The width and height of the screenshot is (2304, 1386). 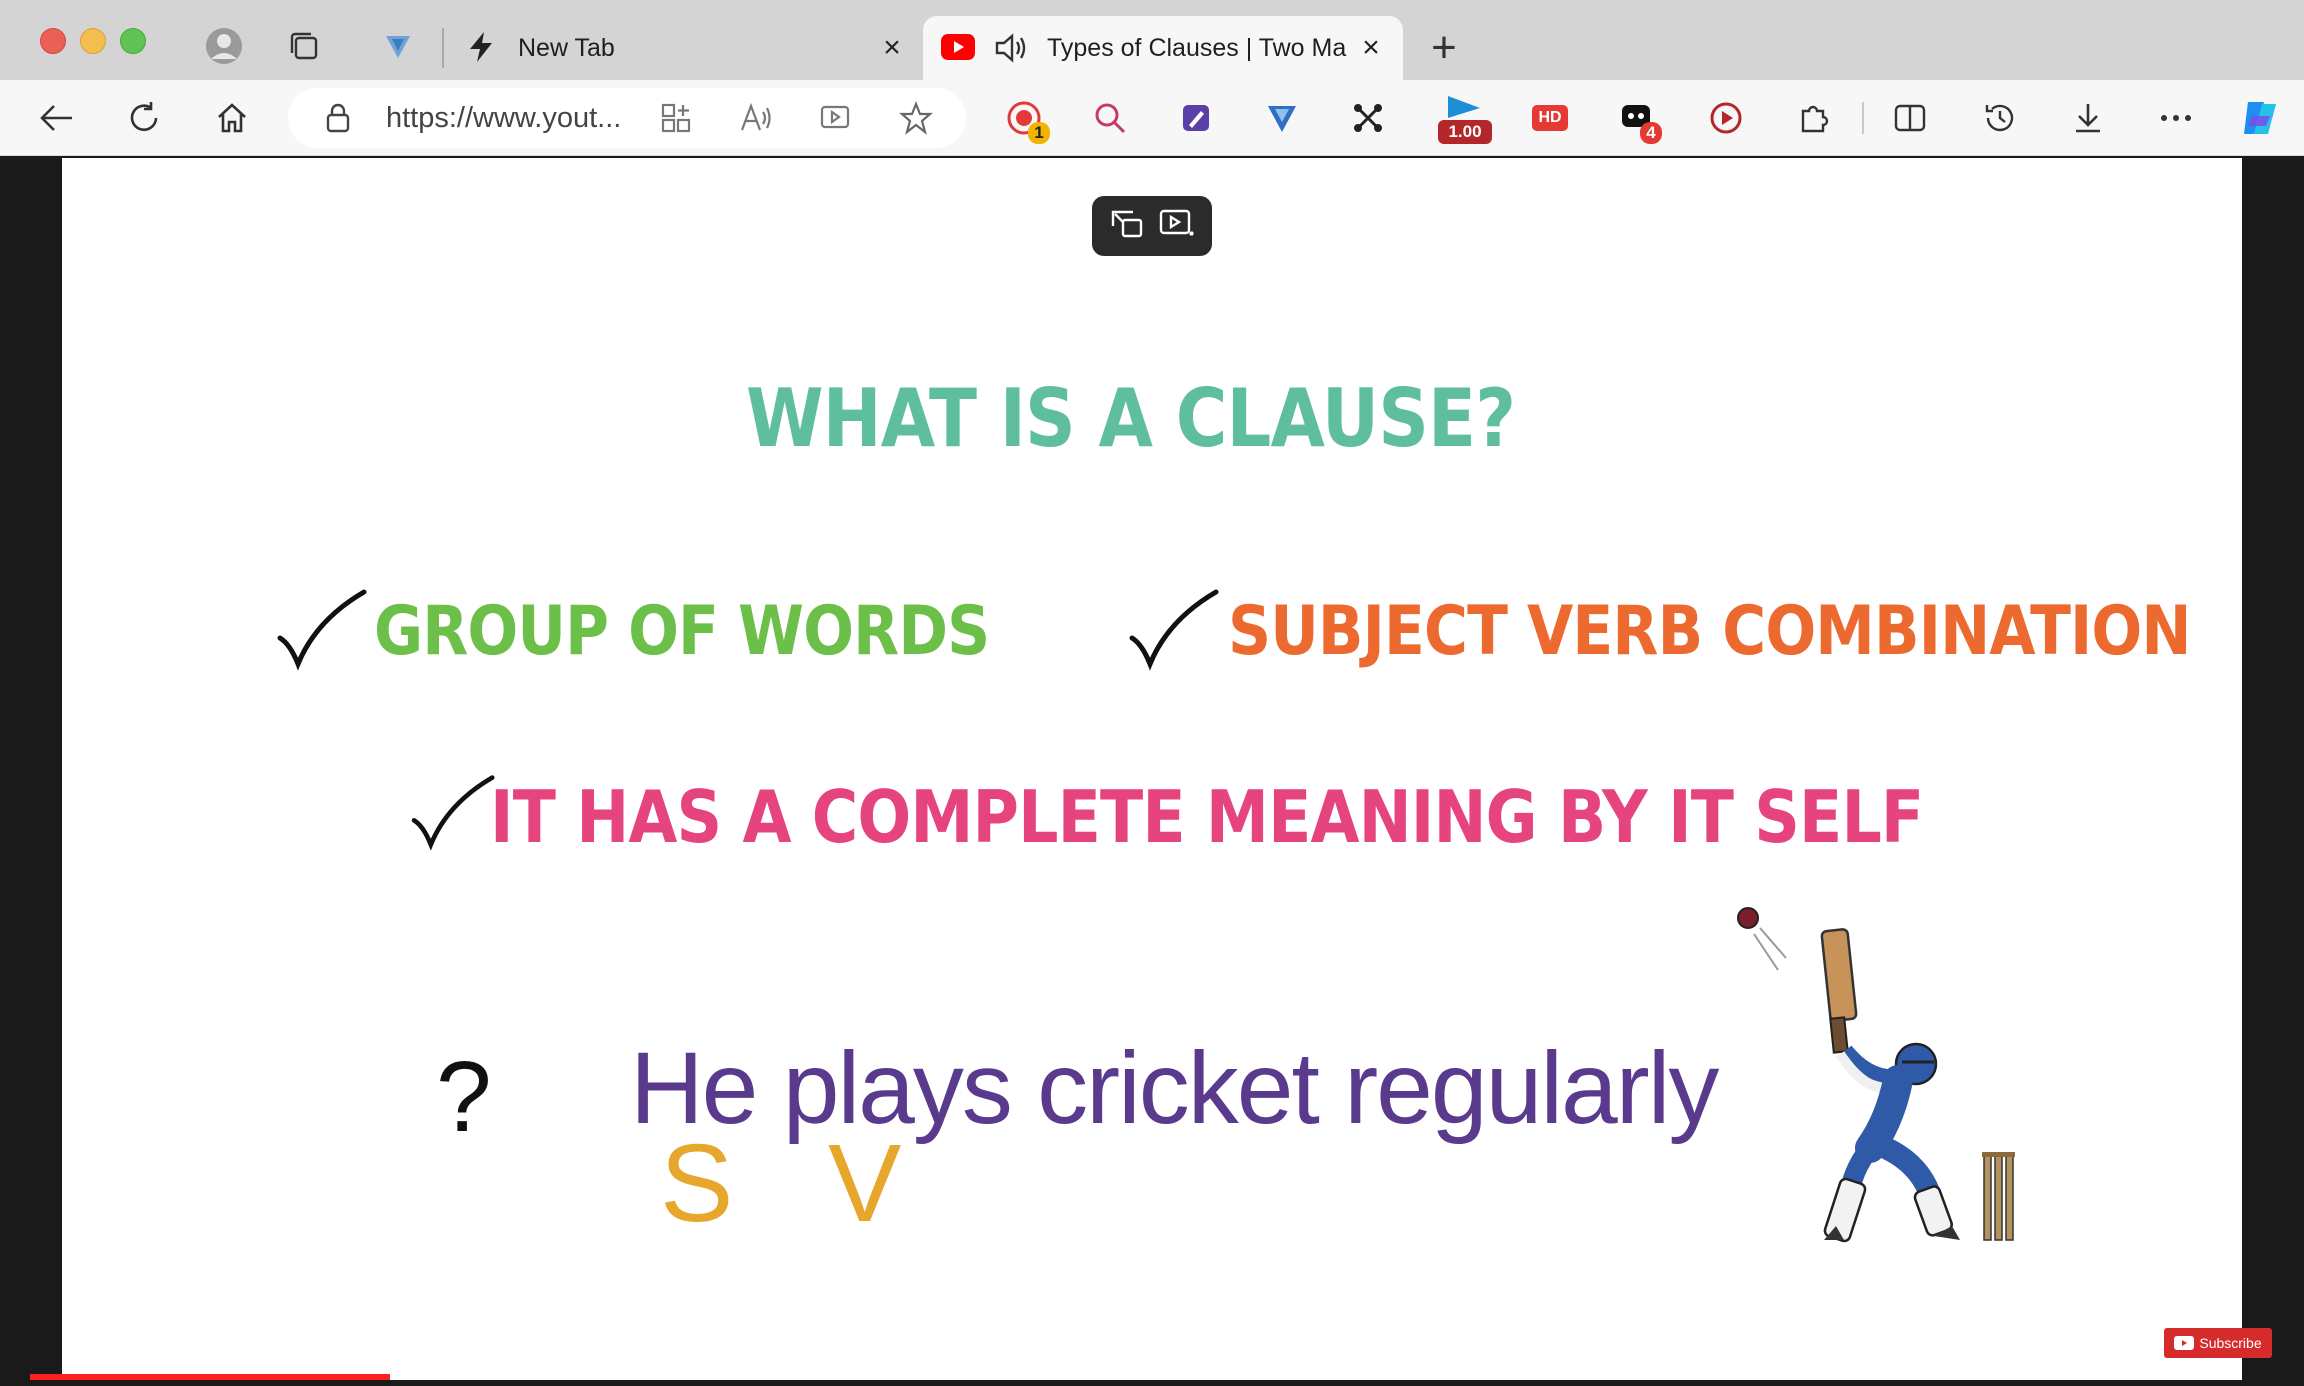 I want to click on window-maximize-button, so click(x=133, y=41).